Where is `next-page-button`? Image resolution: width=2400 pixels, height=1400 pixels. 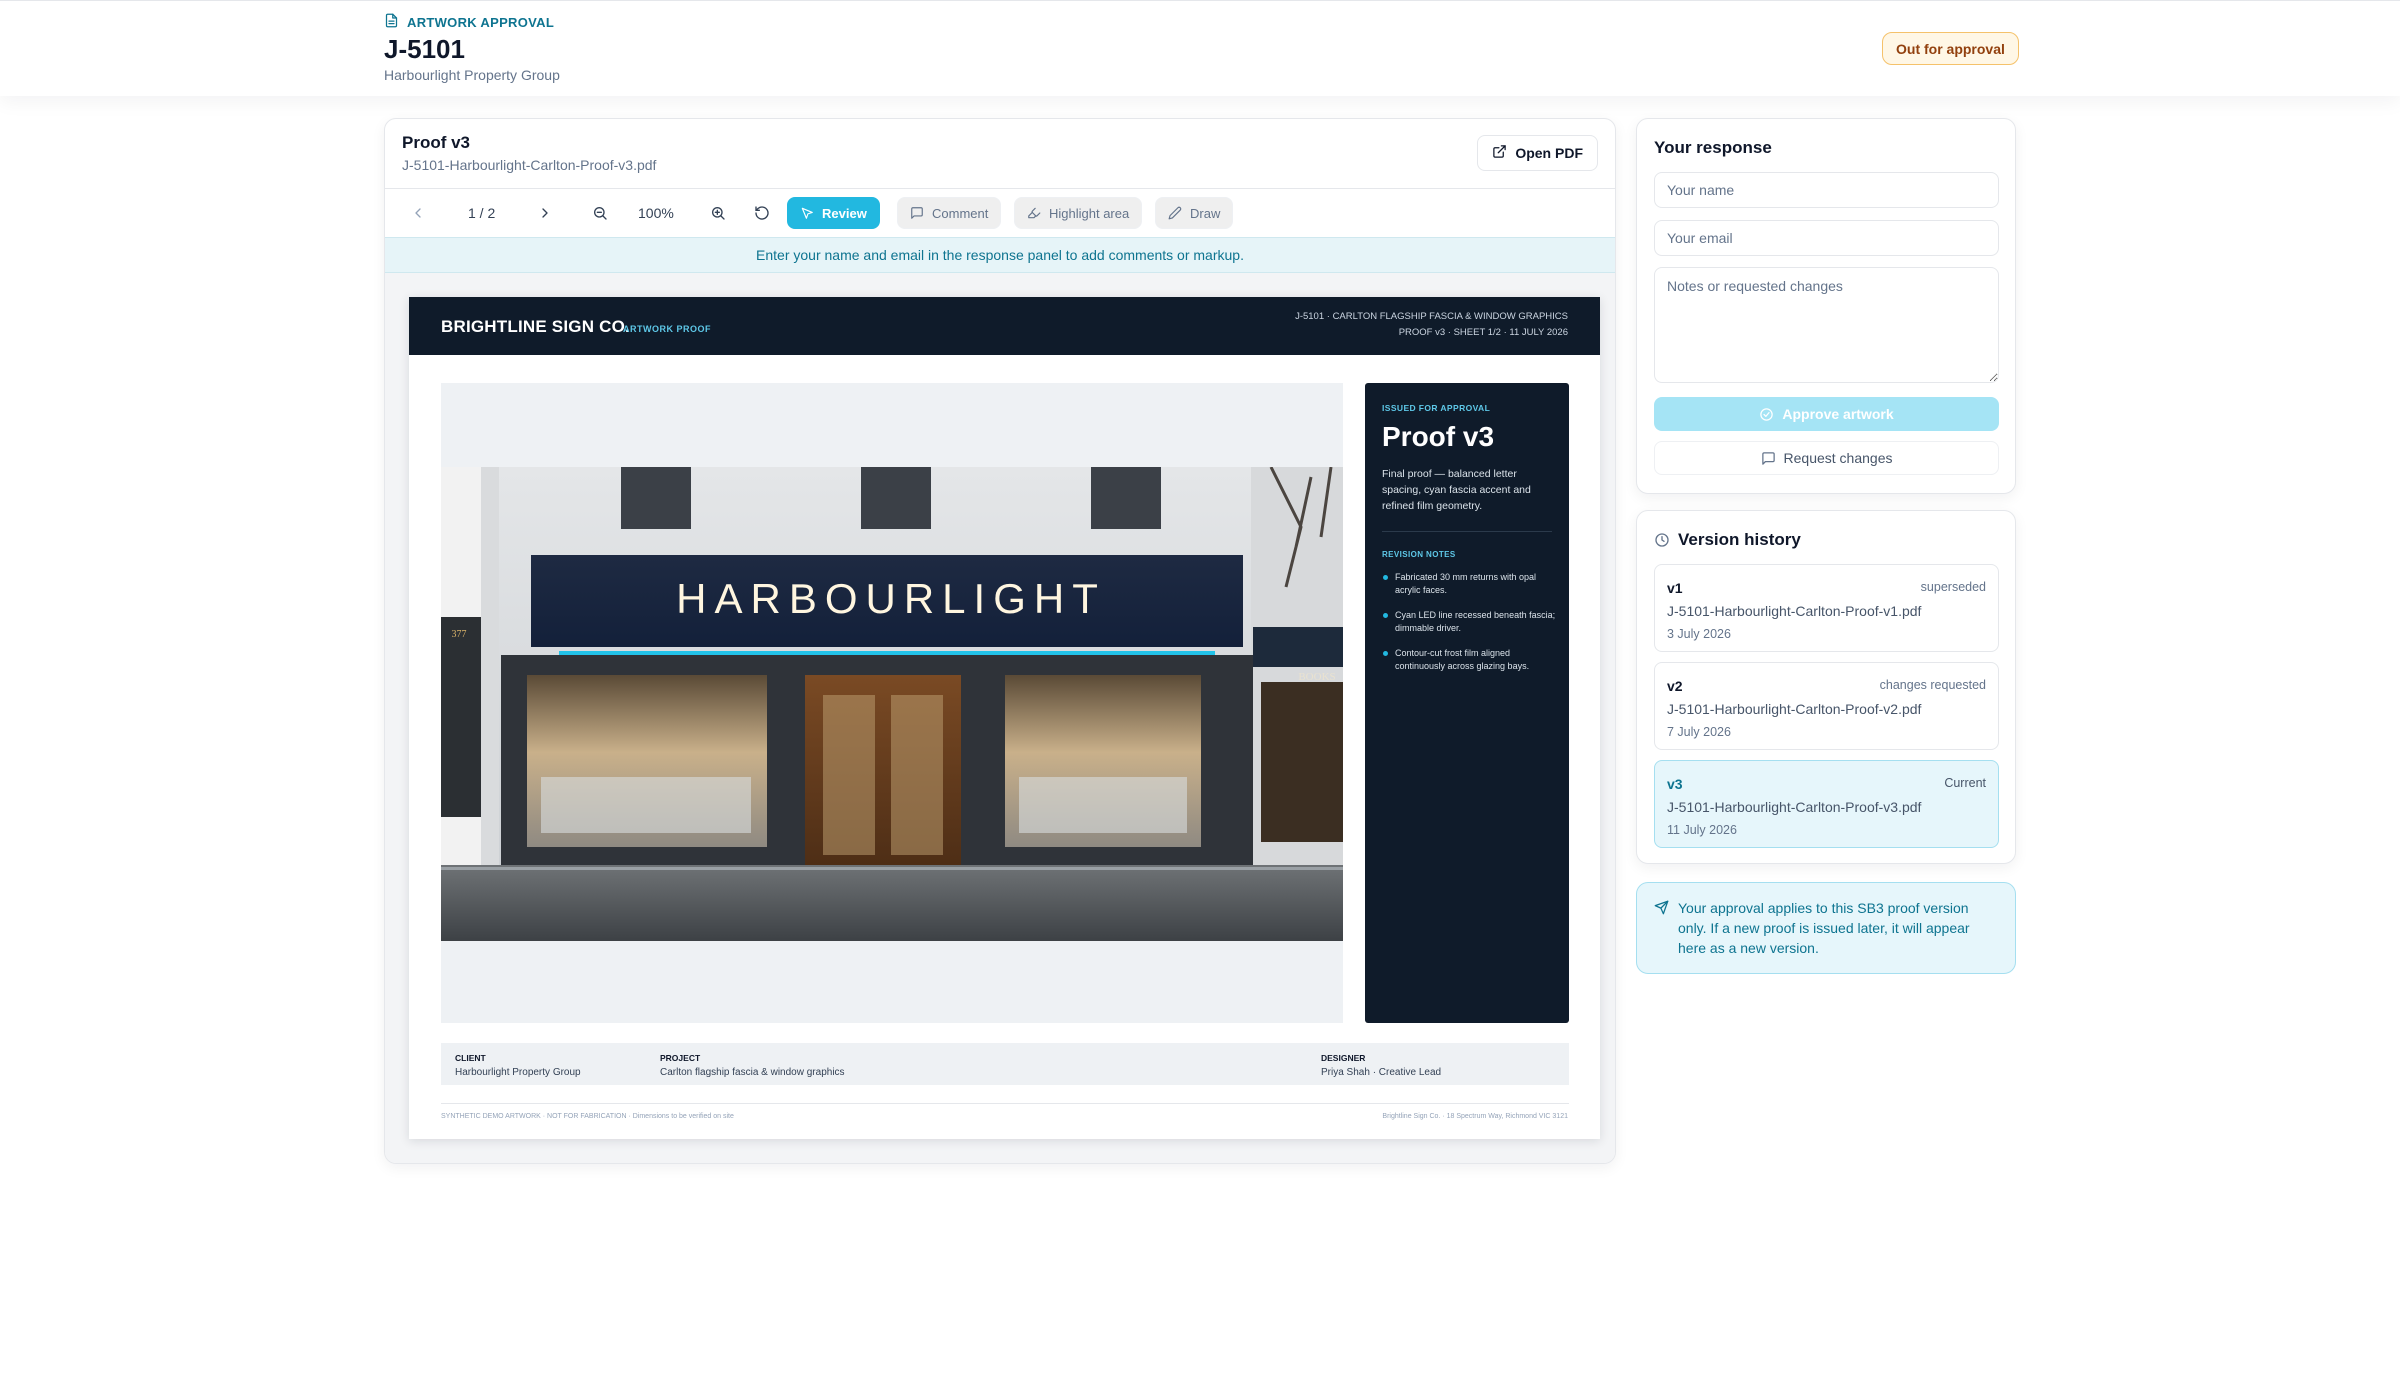 next-page-button is located at coordinates (545, 213).